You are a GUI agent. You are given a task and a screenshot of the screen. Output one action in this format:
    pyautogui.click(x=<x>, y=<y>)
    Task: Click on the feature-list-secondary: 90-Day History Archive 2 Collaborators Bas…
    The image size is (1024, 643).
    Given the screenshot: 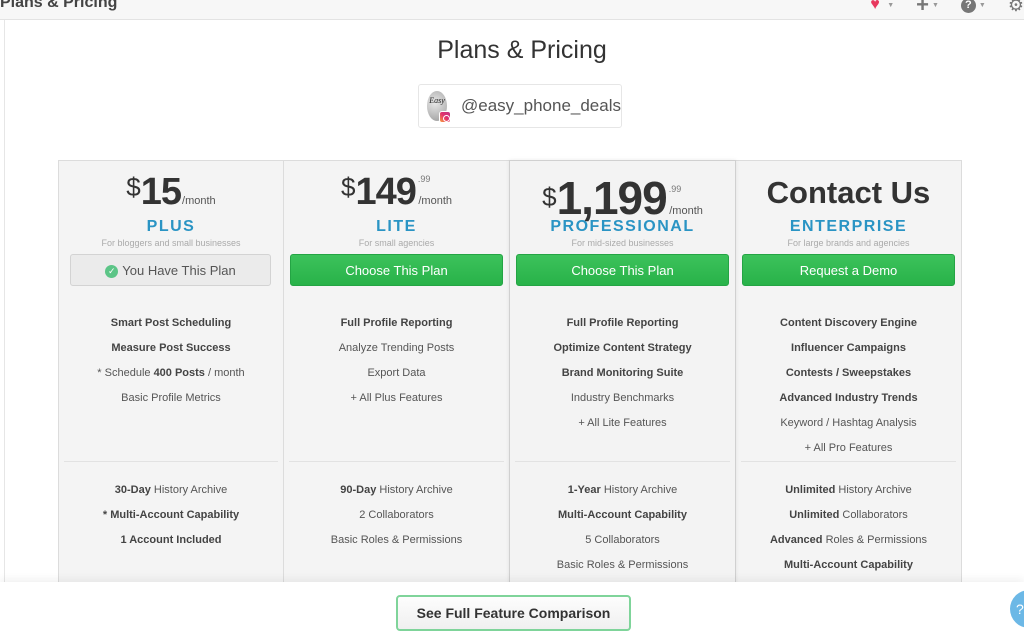 What is the action you would take?
    pyautogui.click(x=396, y=517)
    